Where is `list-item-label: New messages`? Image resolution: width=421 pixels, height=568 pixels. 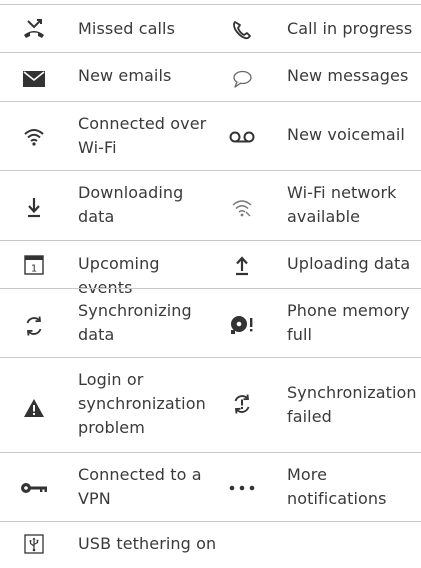 list-item-label: New messages is located at coordinates (348, 75).